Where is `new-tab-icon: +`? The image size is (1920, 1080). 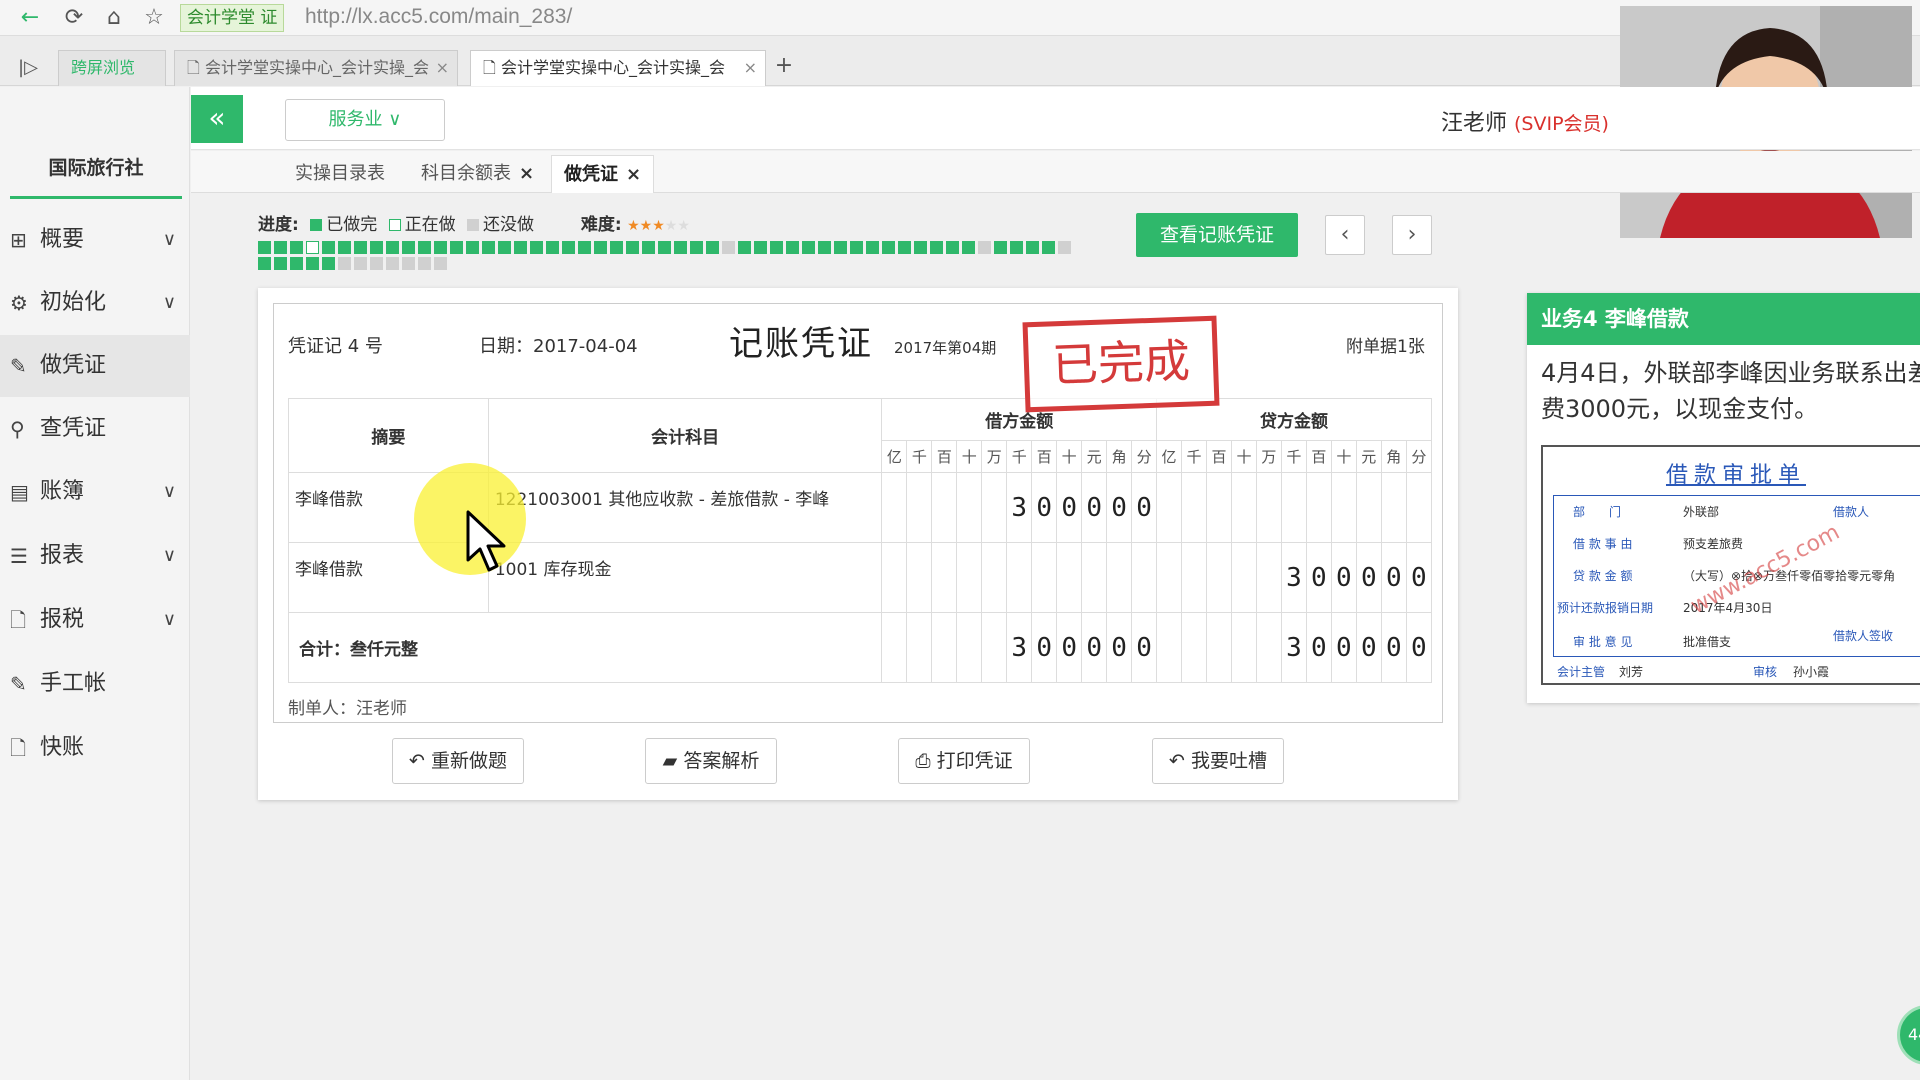
new-tab-icon: + is located at coordinates (784, 66).